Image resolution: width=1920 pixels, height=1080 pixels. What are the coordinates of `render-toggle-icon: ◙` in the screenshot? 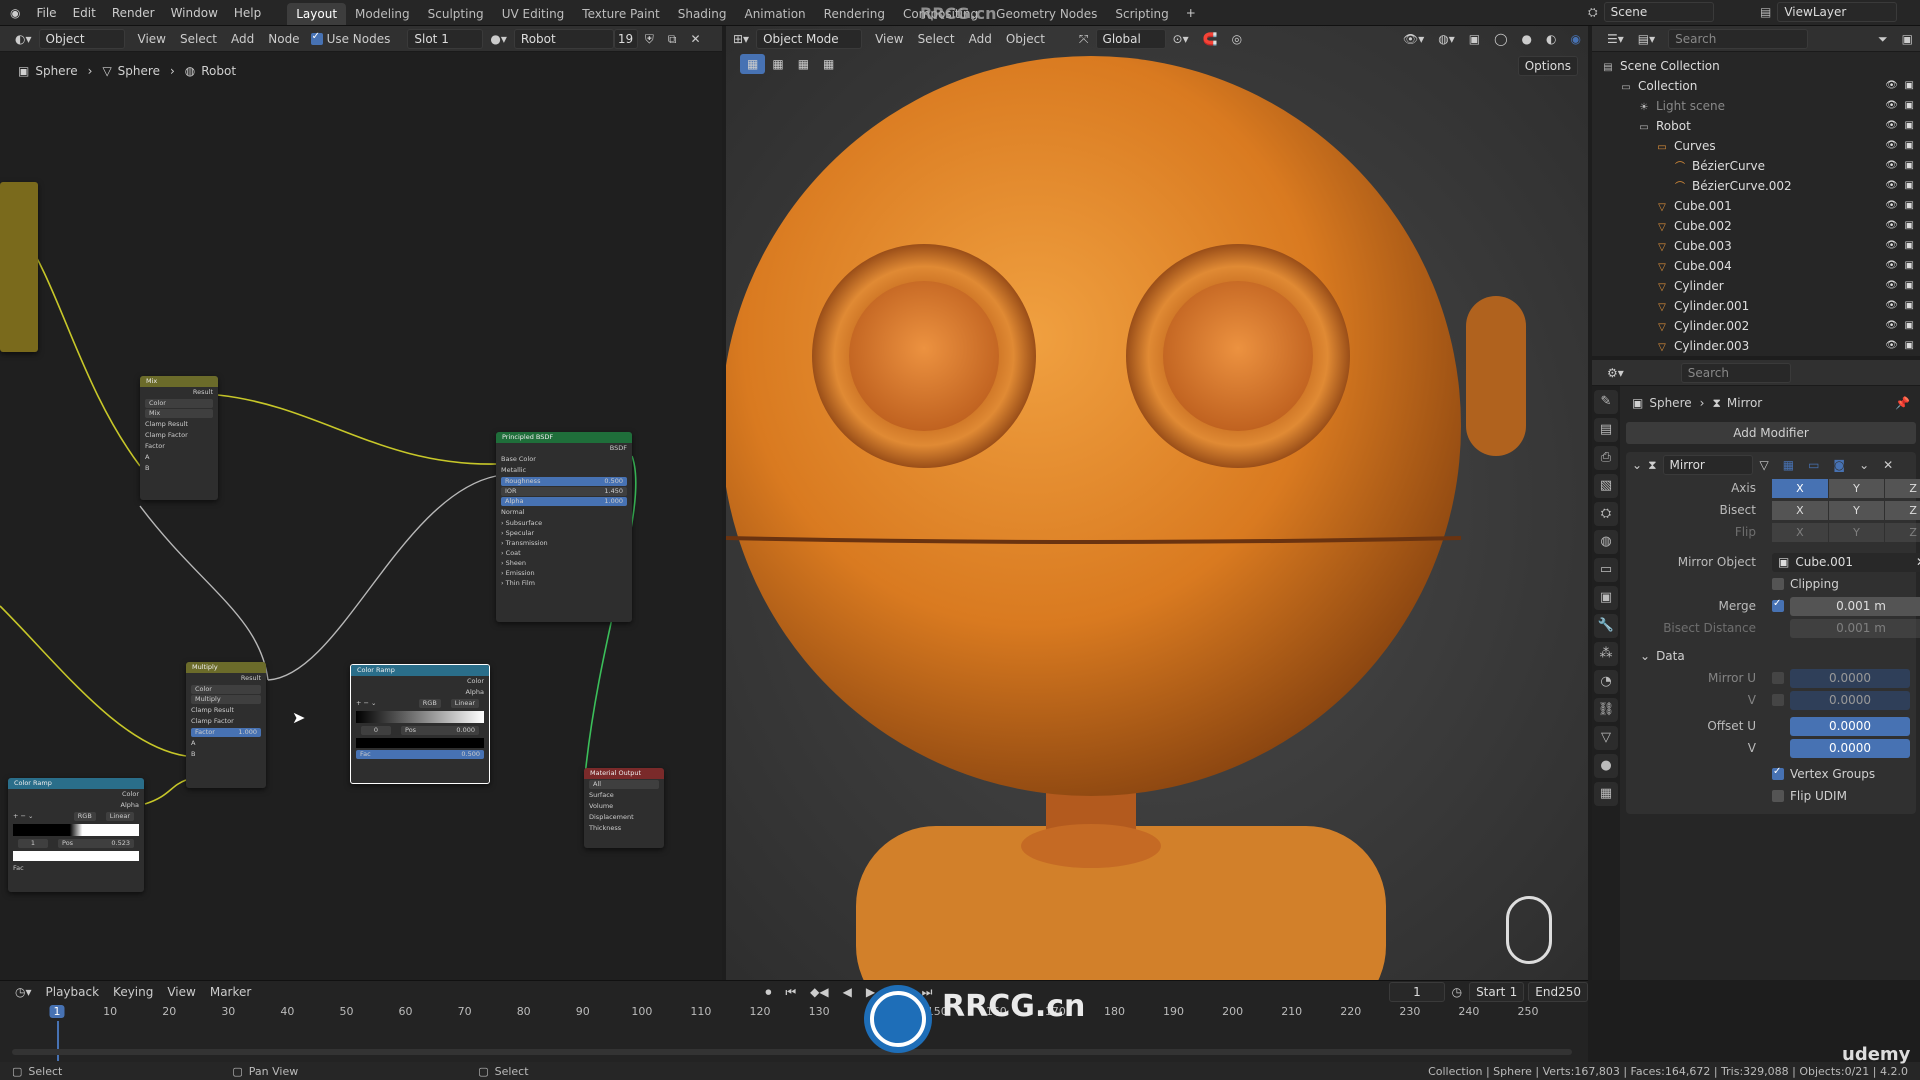 It's located at (1839, 465).